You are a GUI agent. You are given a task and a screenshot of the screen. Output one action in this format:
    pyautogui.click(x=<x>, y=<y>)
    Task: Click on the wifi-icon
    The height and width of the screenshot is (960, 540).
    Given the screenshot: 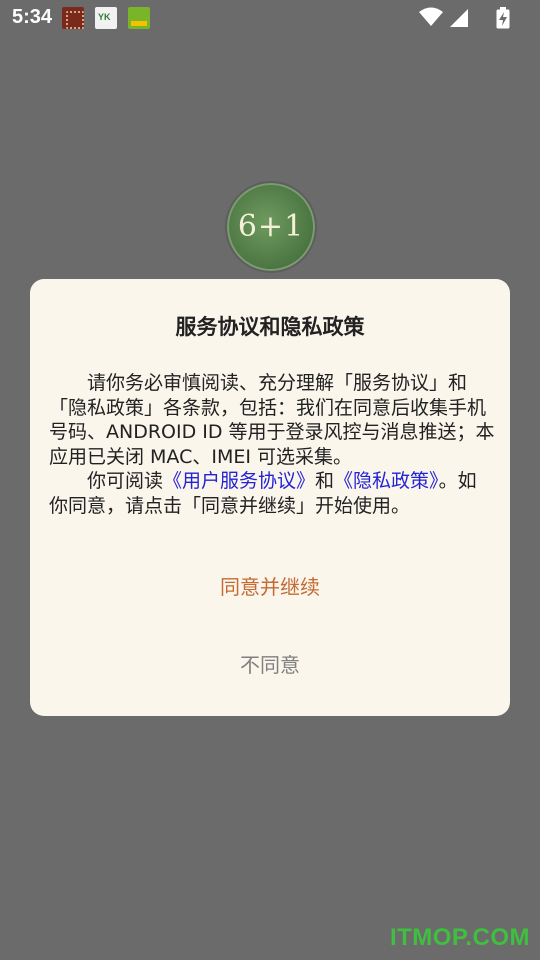 What is the action you would take?
    pyautogui.click(x=431, y=16)
    